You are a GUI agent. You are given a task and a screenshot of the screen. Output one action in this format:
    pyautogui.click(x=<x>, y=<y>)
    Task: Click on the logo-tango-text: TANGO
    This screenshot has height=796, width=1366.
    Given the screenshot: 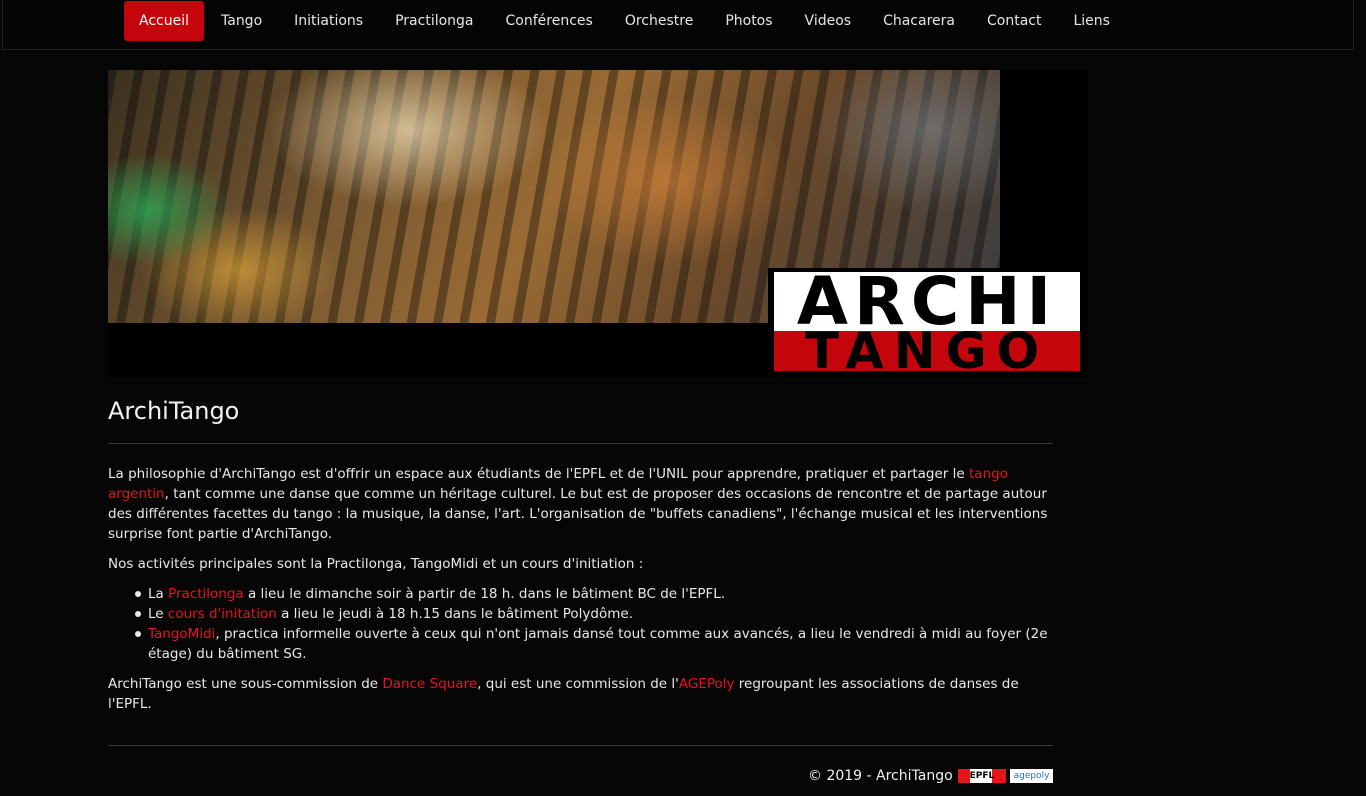 What is the action you would take?
    pyautogui.click(x=927, y=351)
    